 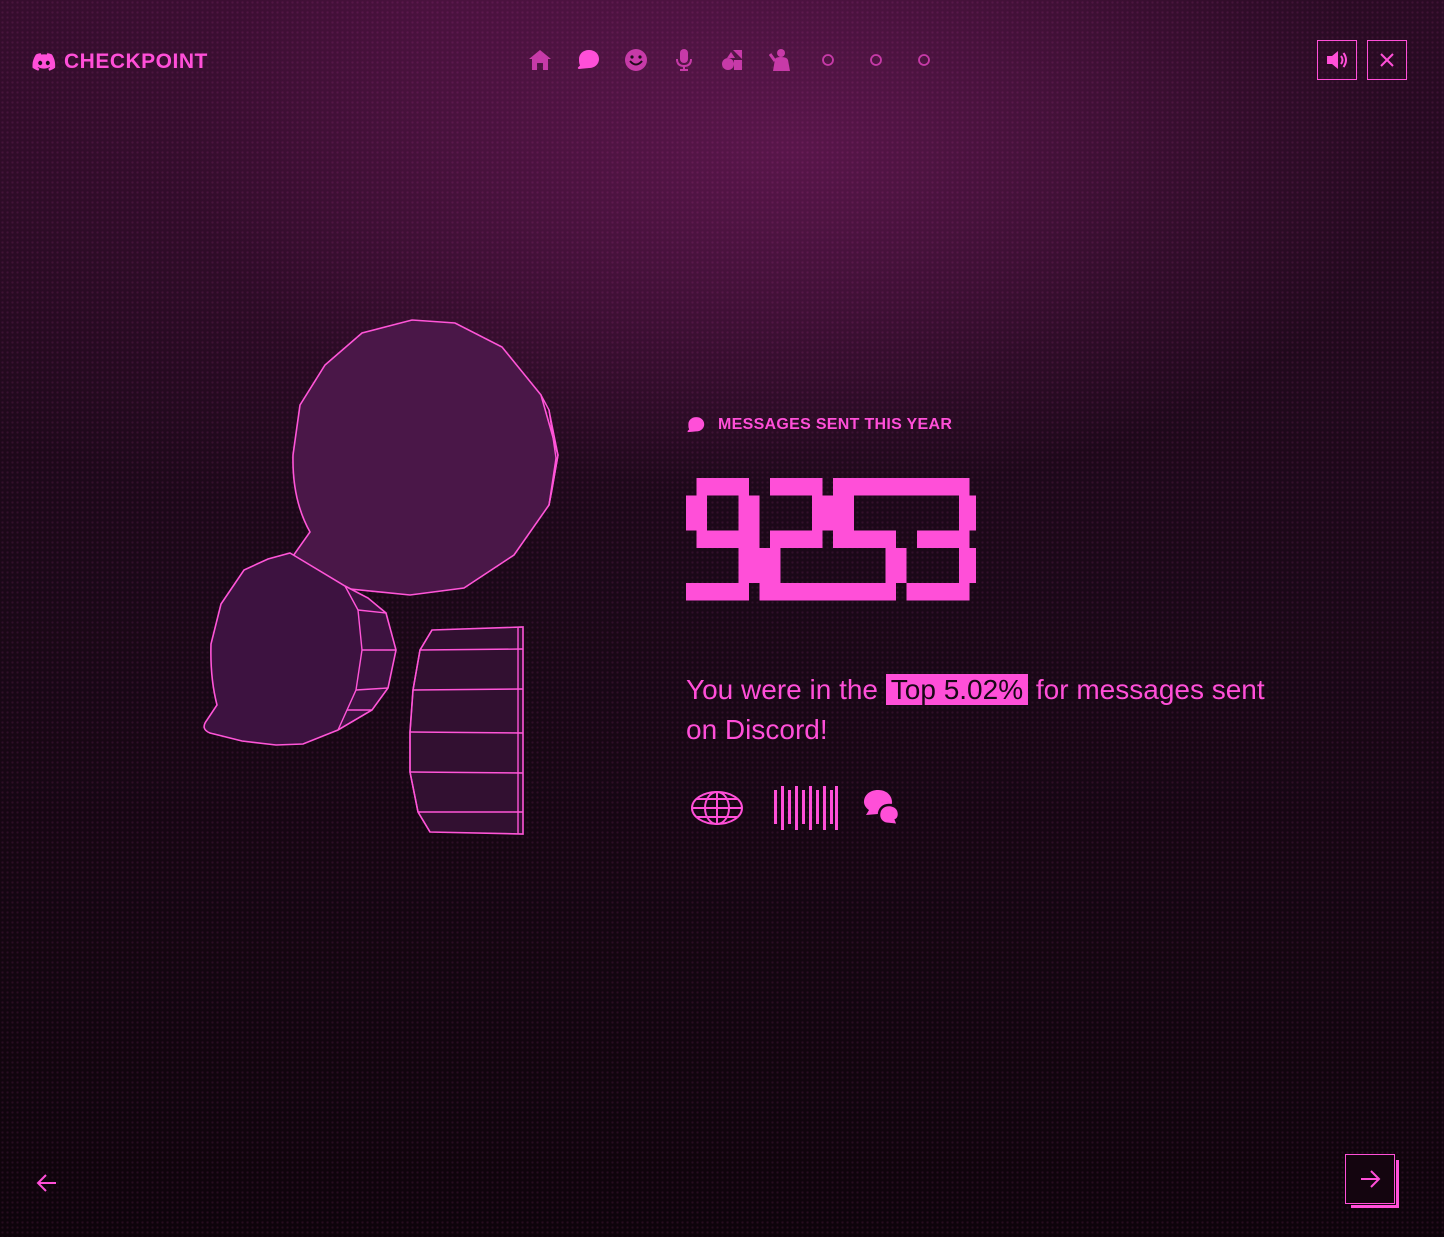 I want to click on close-button, so click(x=1387, y=60).